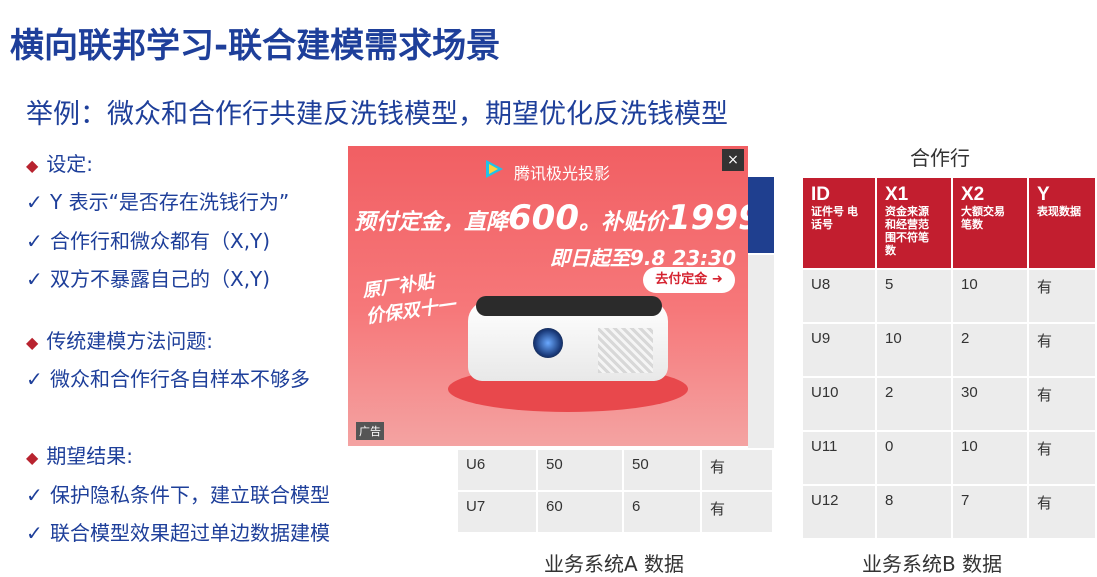 This screenshot has height=577, width=1097. What do you see at coordinates (839, 223) in the screenshot?
I see `header-id: ID 证件号 电话号` at bounding box center [839, 223].